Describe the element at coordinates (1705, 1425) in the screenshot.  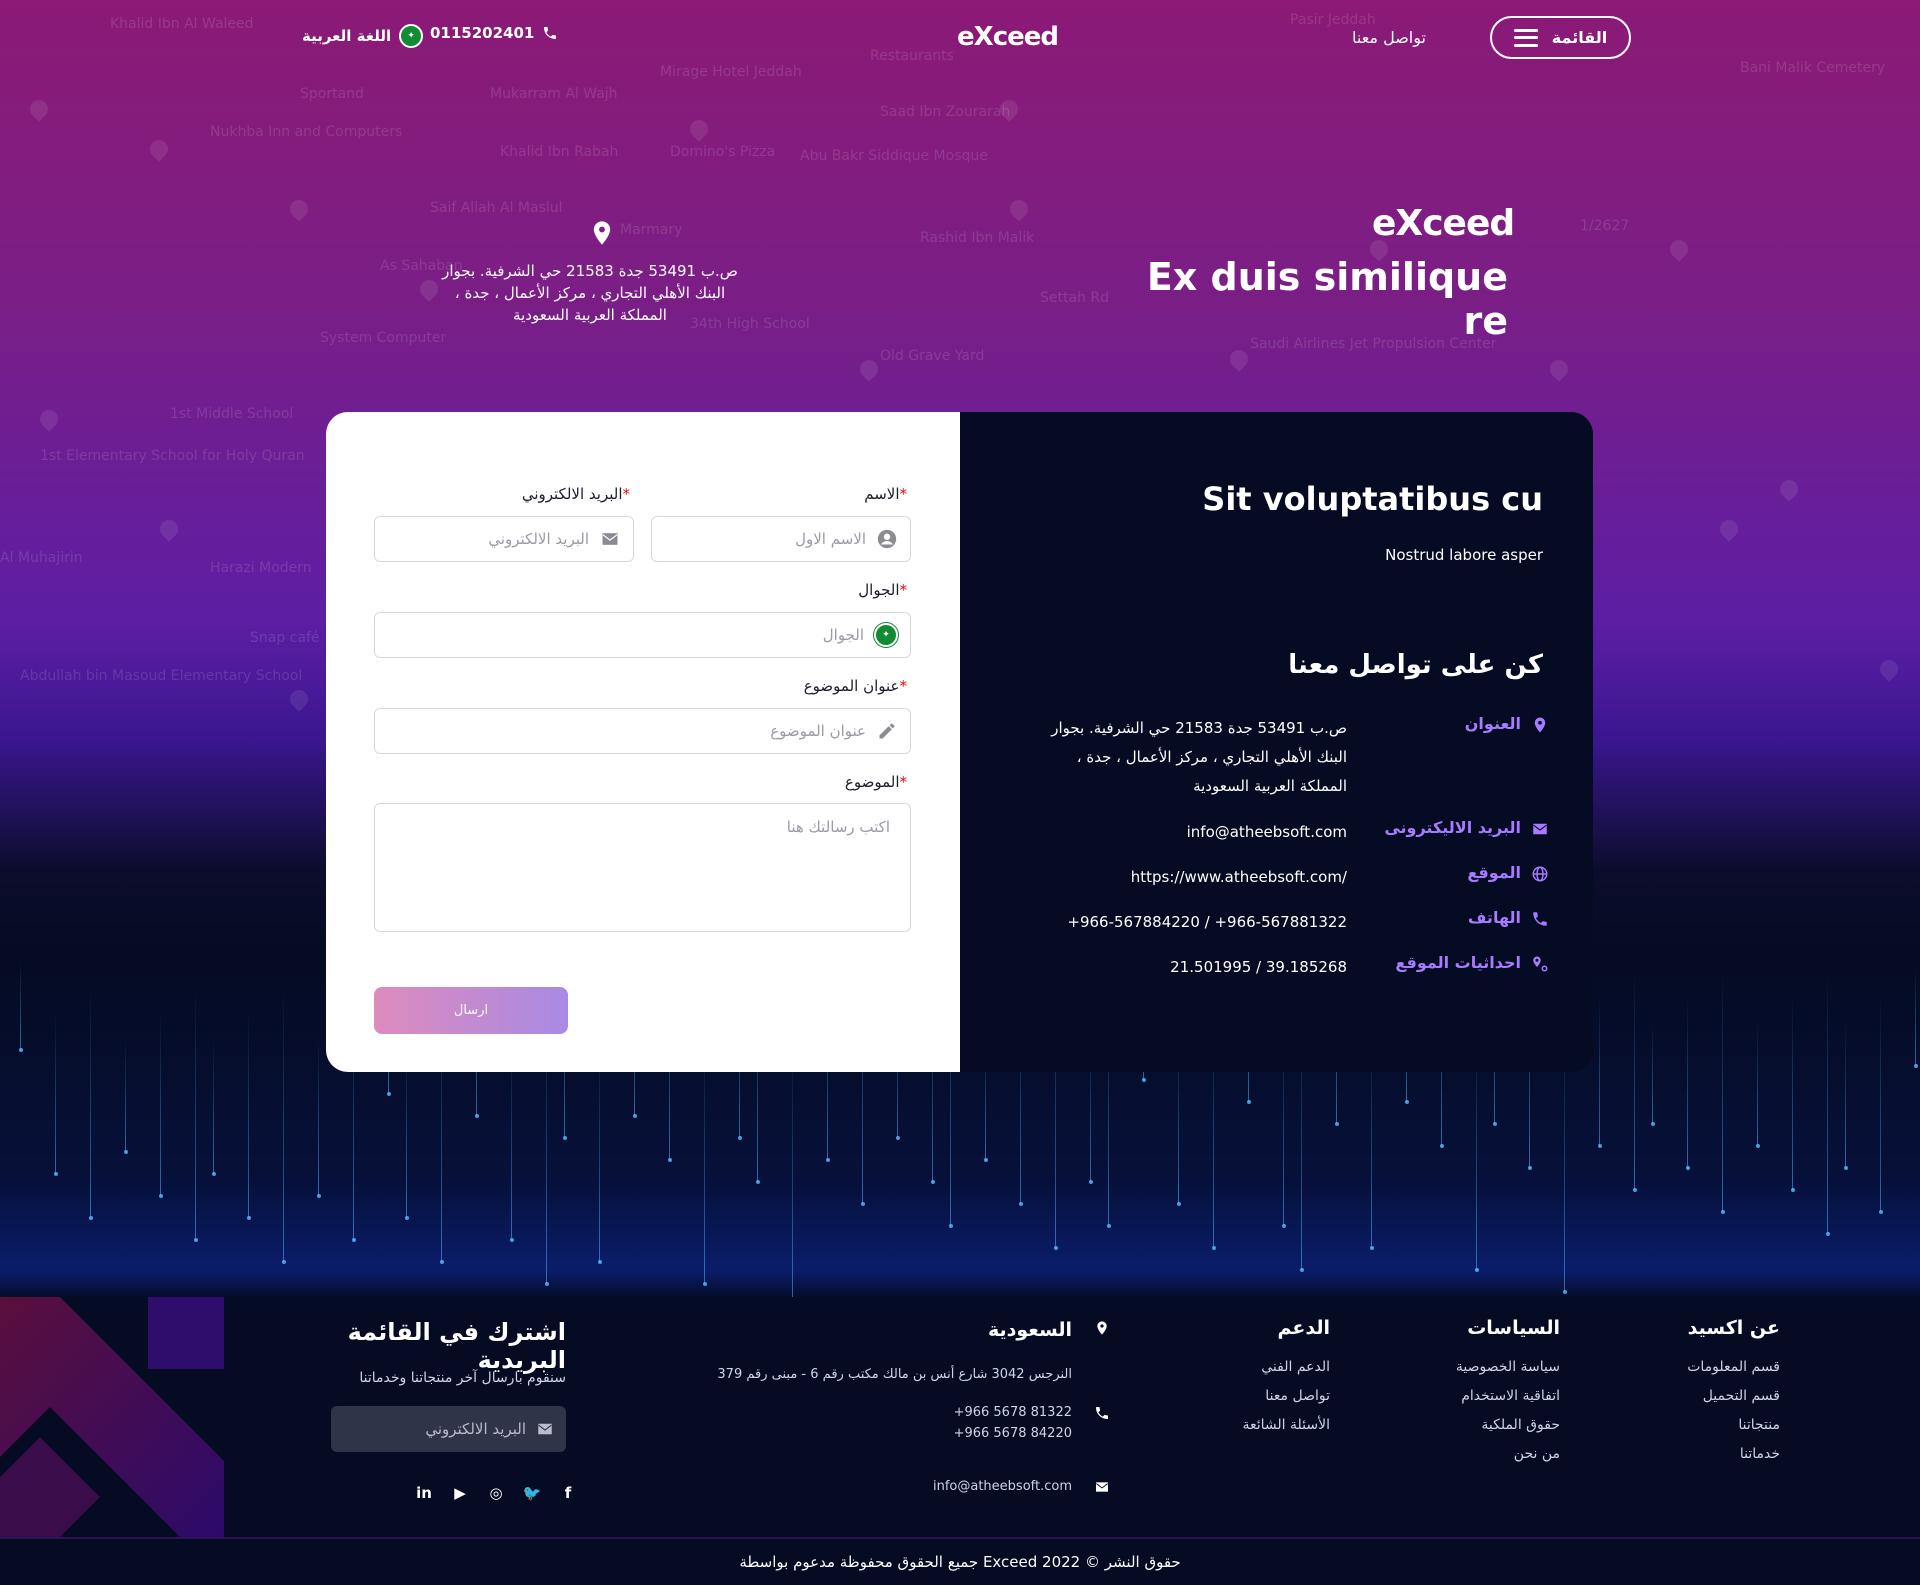
I see `footer-link-products: منتجاتنا` at that location.